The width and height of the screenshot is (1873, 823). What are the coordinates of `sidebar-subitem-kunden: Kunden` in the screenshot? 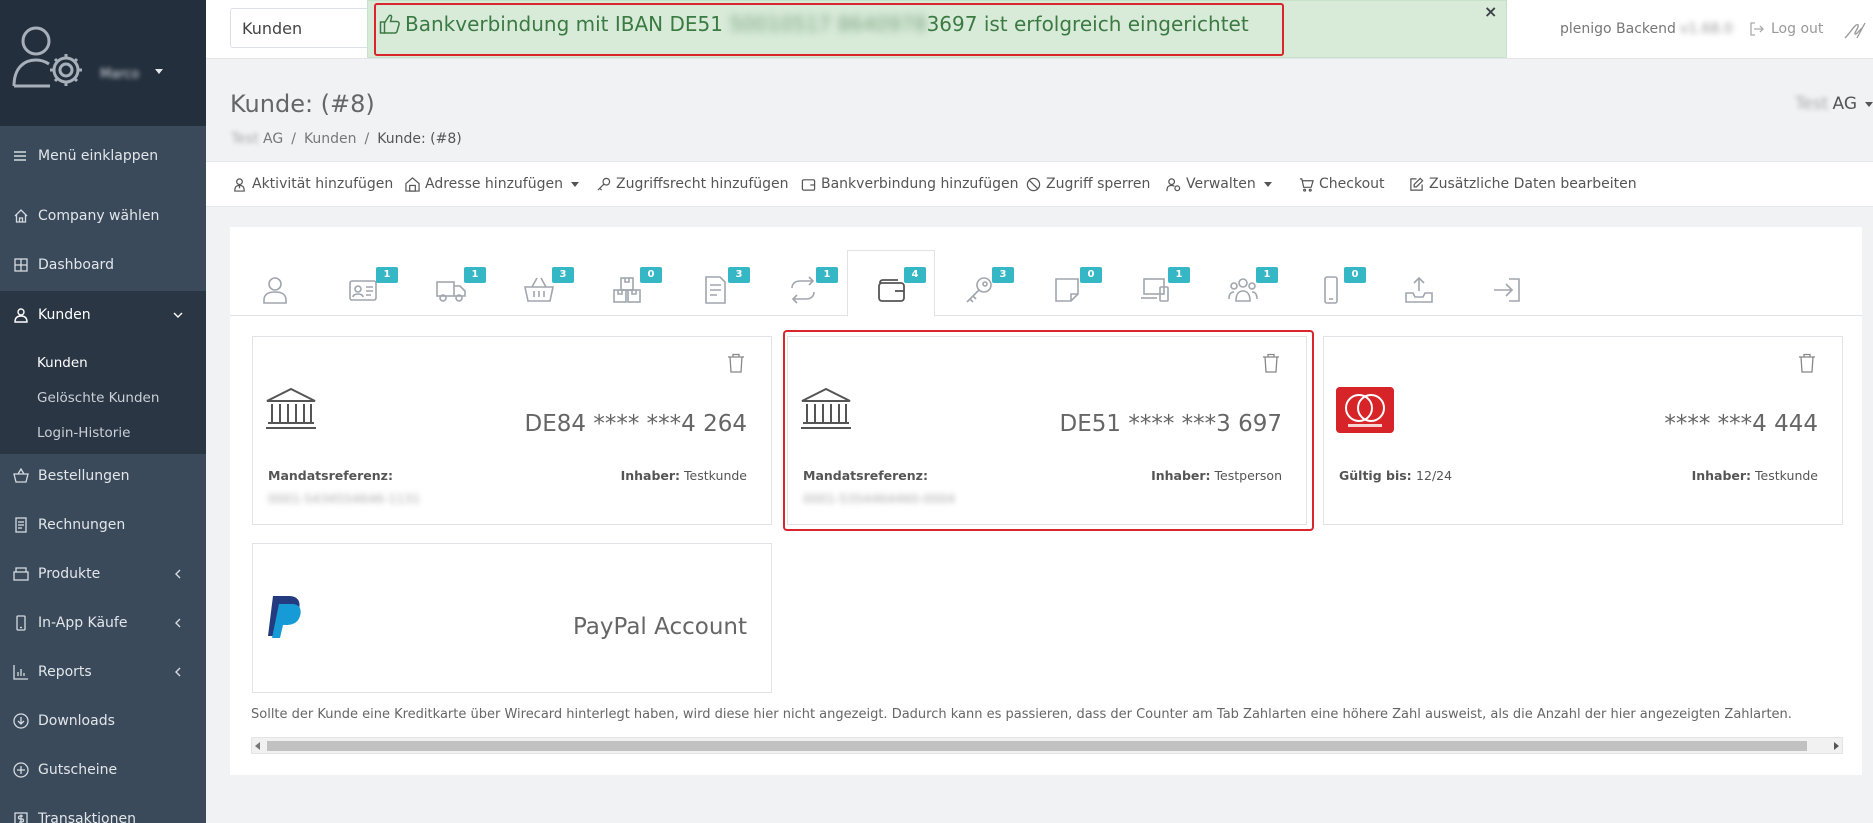 It's located at (62, 363).